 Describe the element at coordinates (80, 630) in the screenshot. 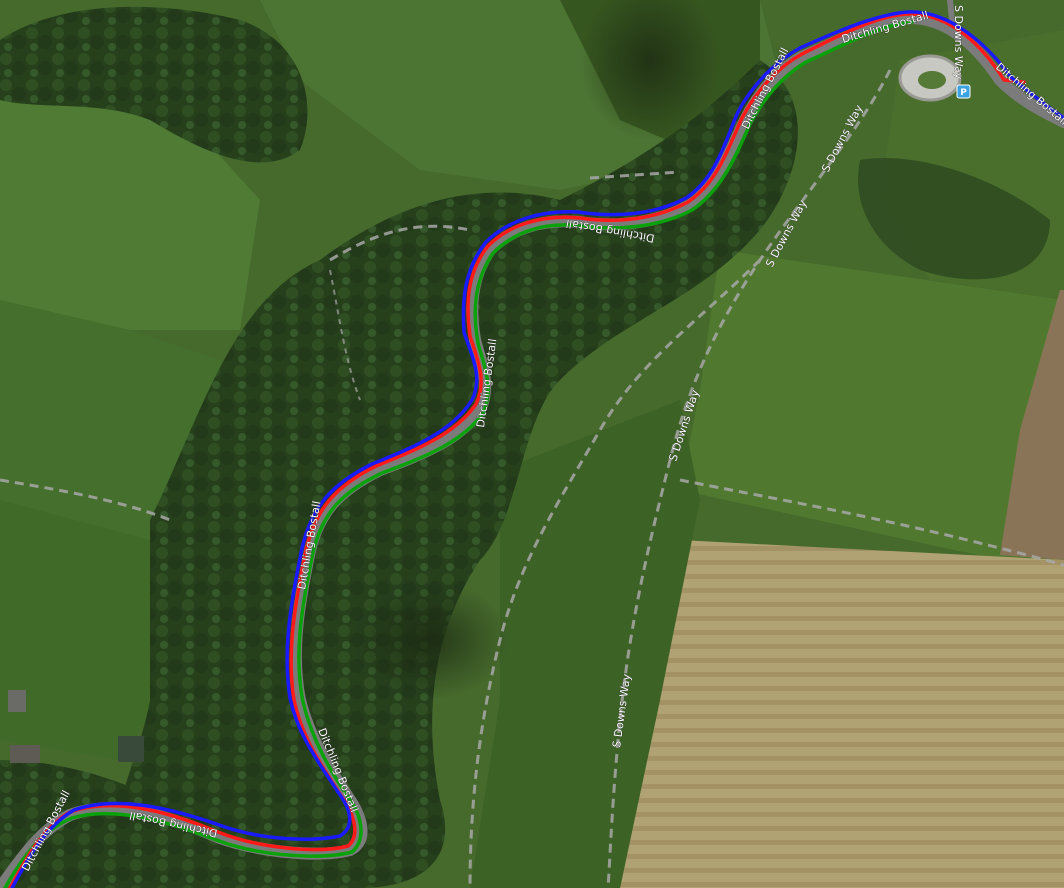

I see `field-southwest` at that location.